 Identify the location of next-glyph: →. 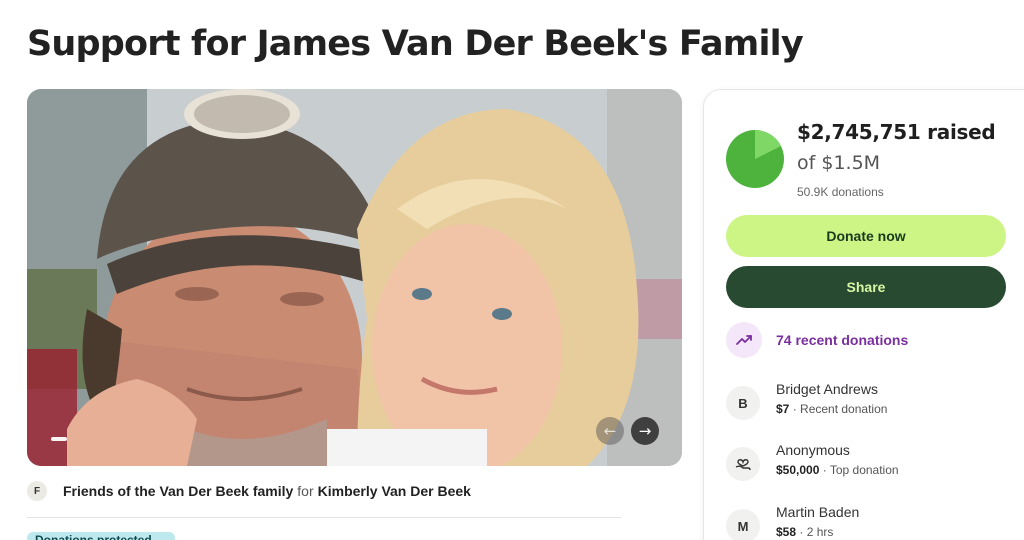
(645, 431).